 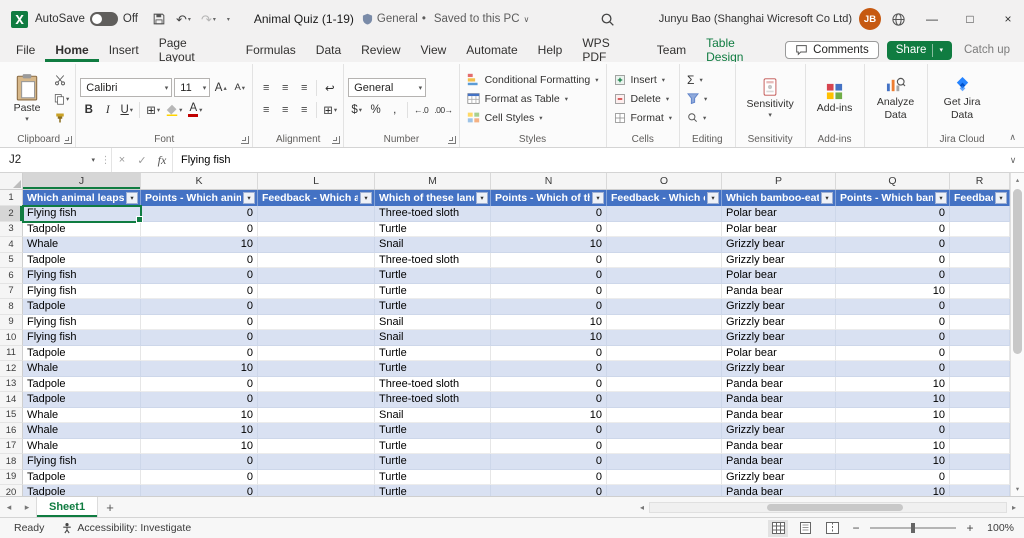 I want to click on cell-M6: Turtle, so click(x=433, y=276).